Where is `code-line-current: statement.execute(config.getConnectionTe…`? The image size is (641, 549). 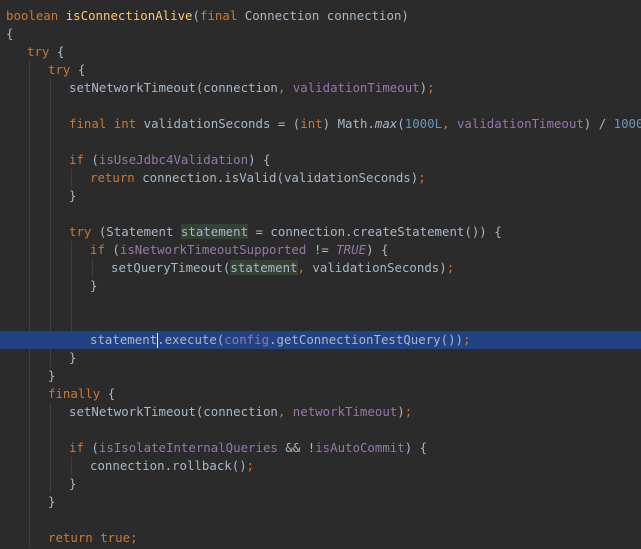 code-line-current: statement.execute(config.getConnectionTe… is located at coordinates (320, 340).